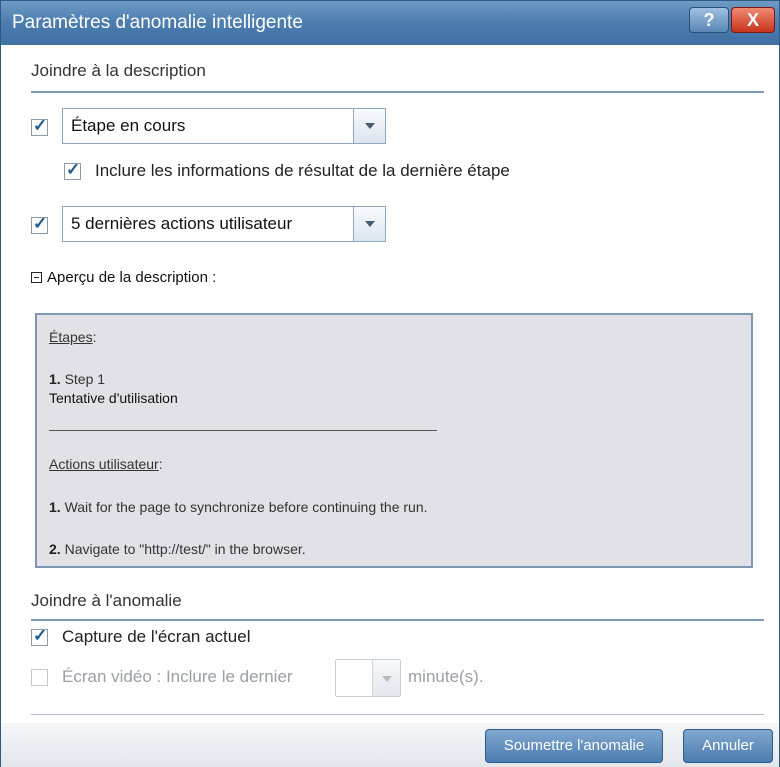 The image size is (780, 767). I want to click on step-checkbox: ✓, so click(39, 126).